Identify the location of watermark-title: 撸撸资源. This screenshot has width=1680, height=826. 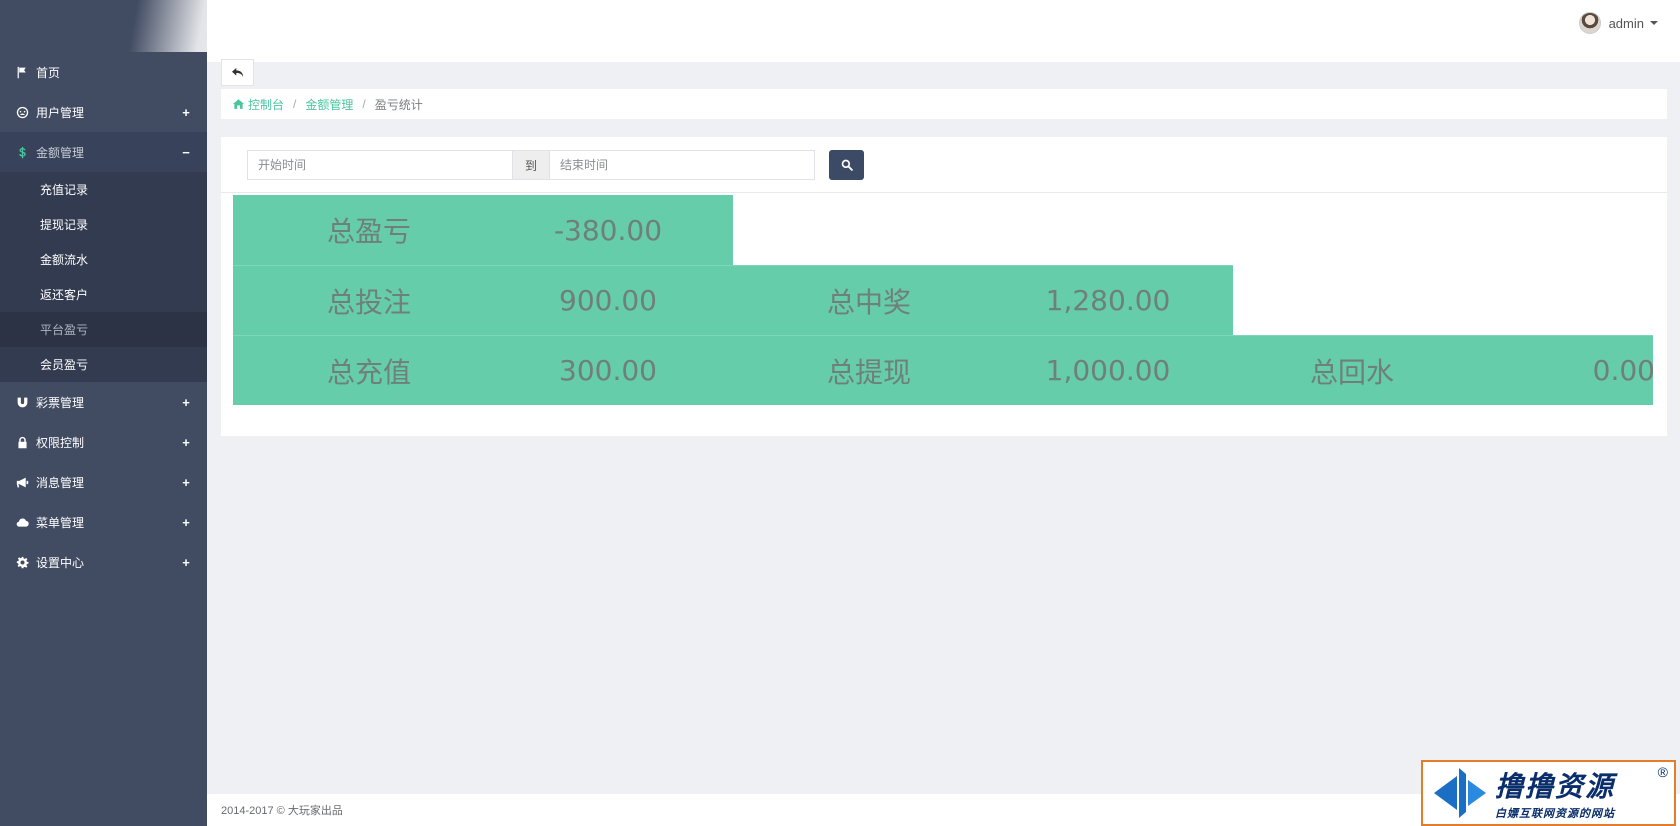
(1555, 786).